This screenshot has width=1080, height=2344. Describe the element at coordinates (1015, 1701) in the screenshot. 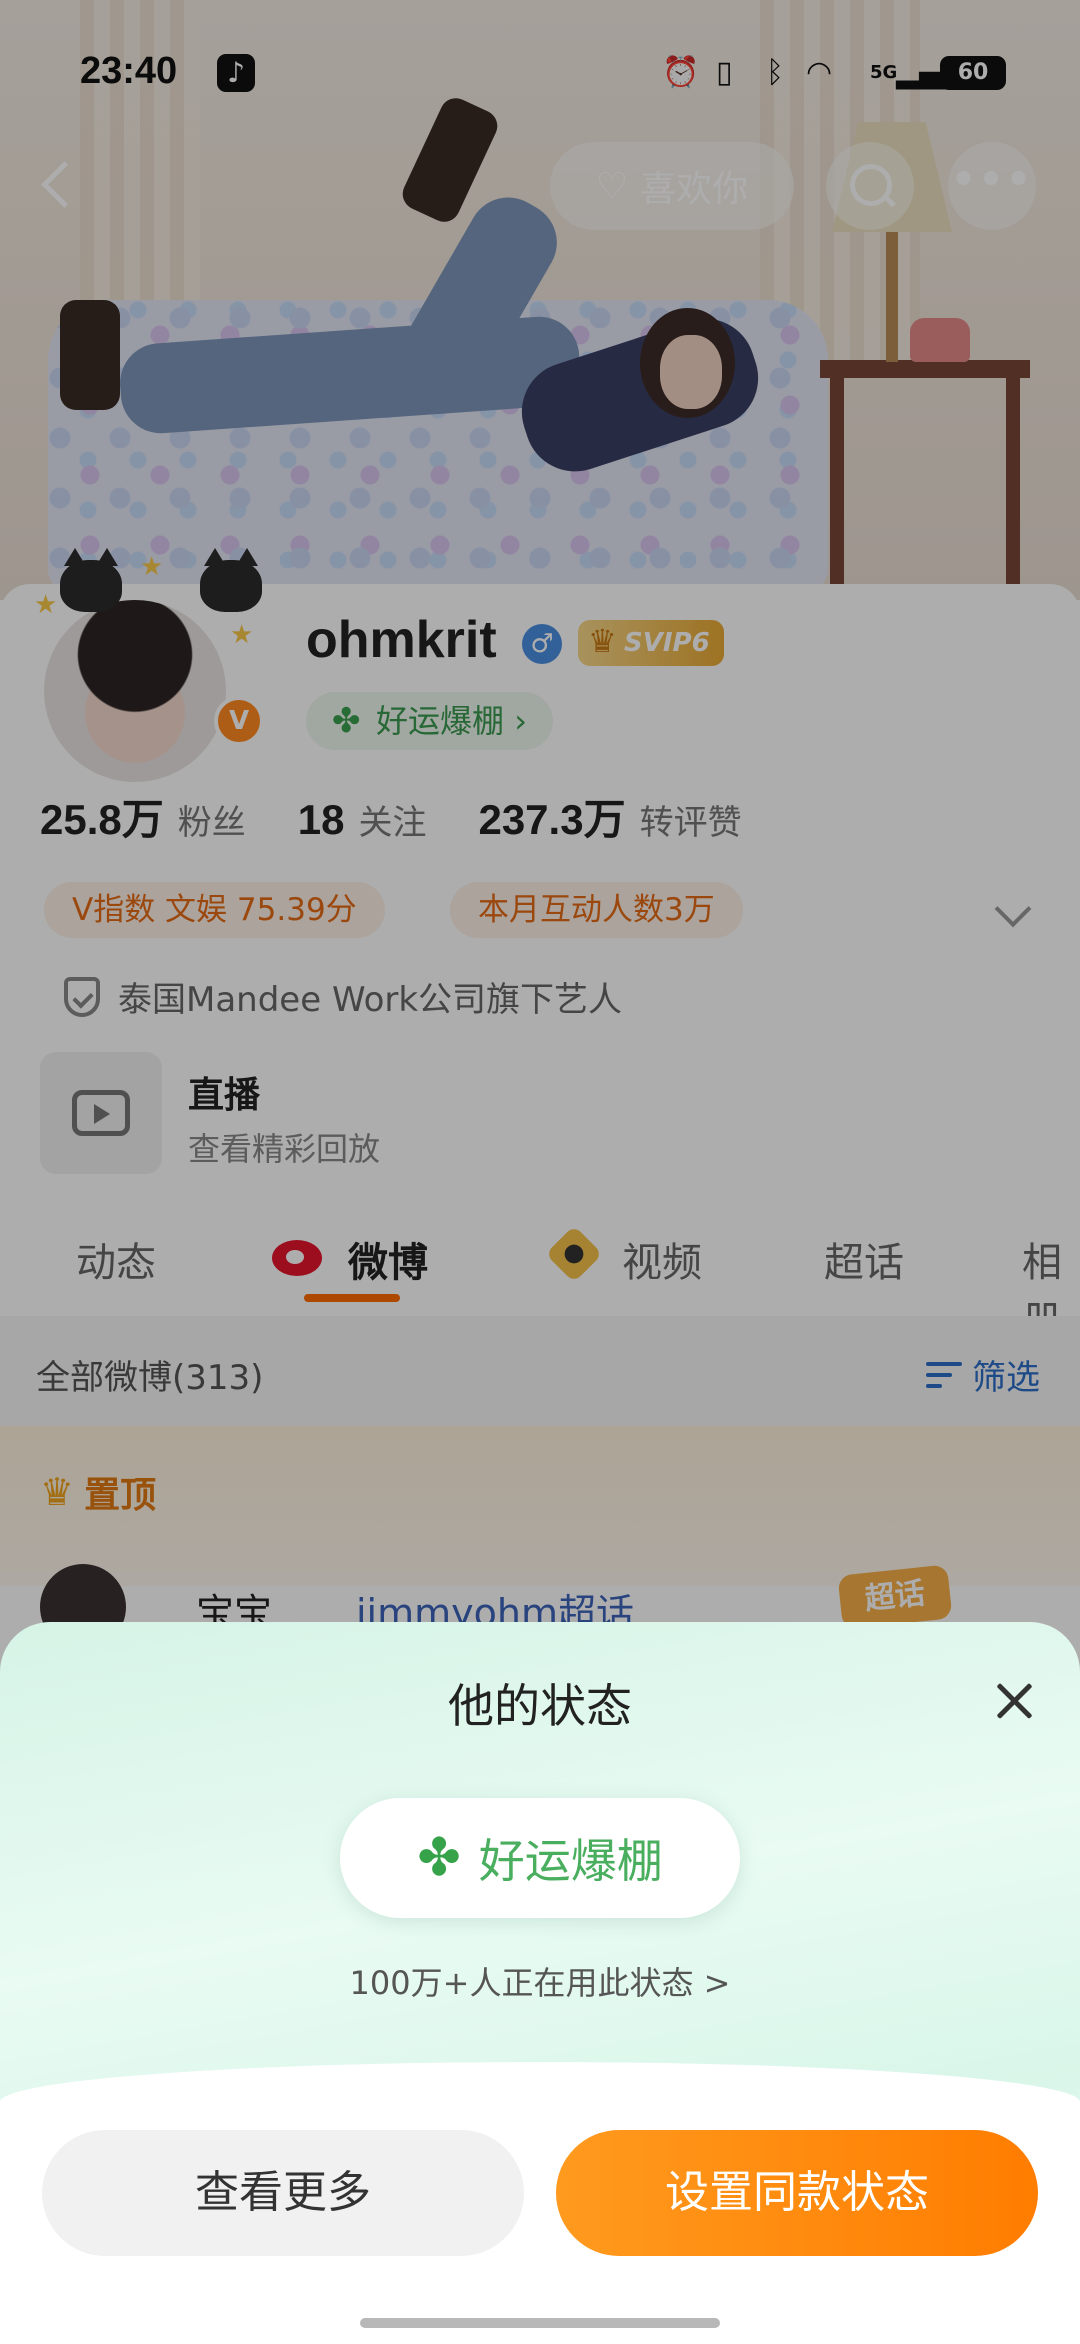

I see `close-icon` at that location.